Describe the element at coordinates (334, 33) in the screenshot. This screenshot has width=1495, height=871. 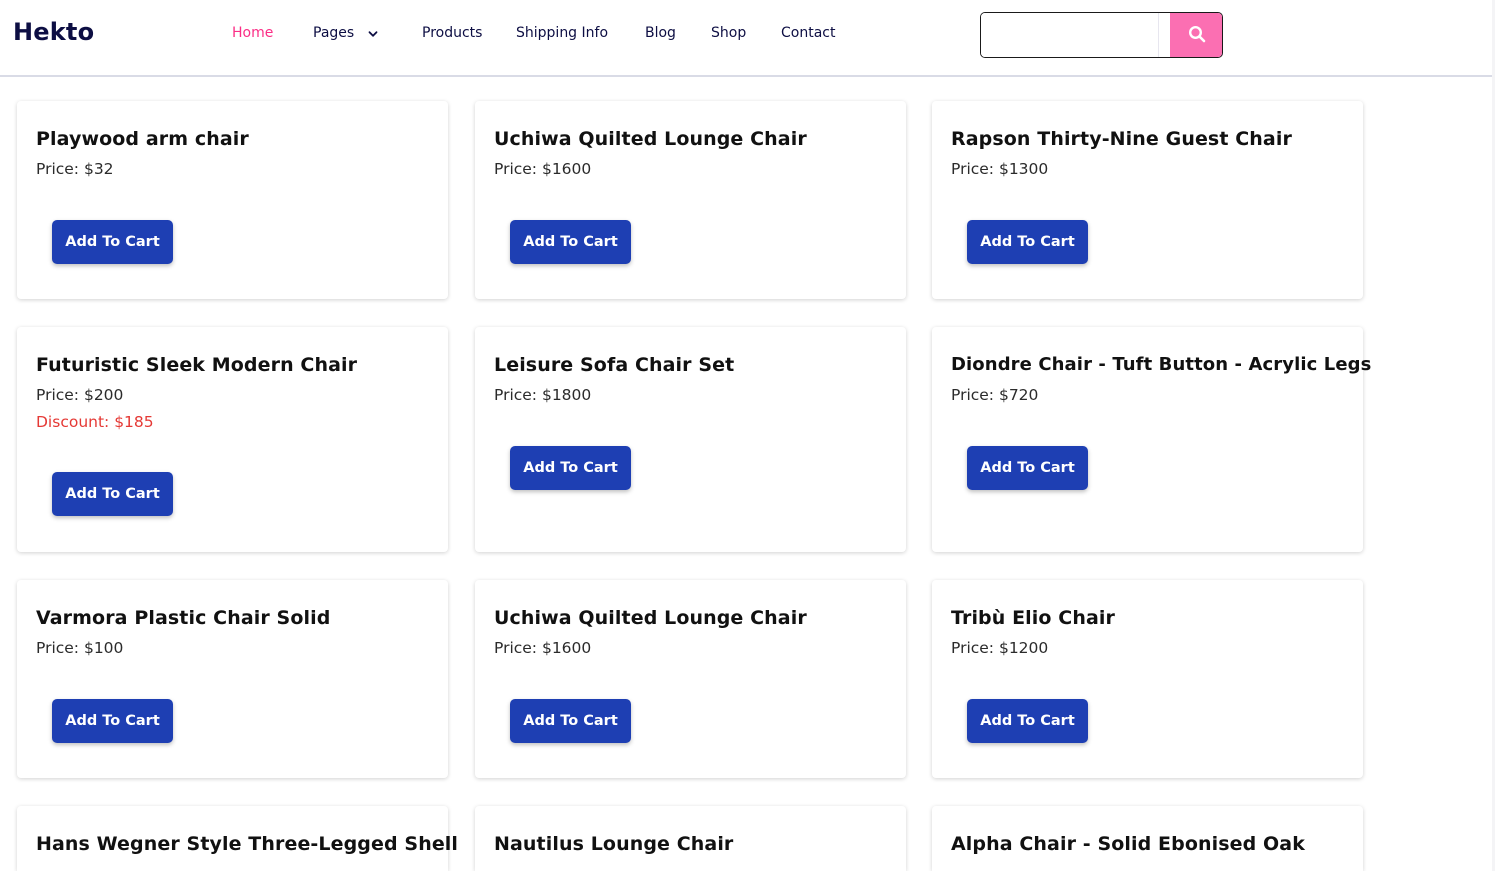
I see `nav-pages-label: Pages` at that location.